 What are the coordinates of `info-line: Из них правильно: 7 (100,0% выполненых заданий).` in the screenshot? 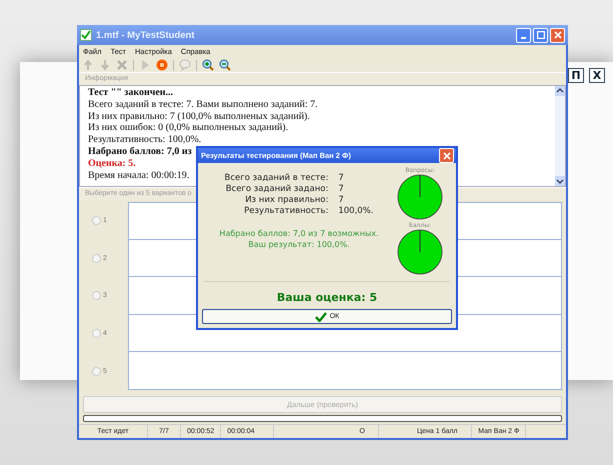 It's located at (199, 116).